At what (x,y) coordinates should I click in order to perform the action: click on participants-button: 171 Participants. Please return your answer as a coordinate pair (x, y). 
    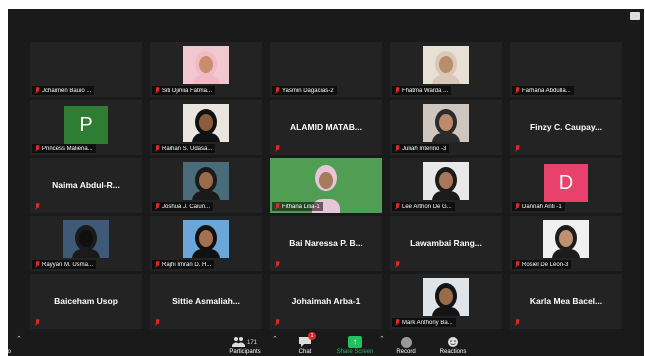
    Looking at the image, I should click on (245, 345).